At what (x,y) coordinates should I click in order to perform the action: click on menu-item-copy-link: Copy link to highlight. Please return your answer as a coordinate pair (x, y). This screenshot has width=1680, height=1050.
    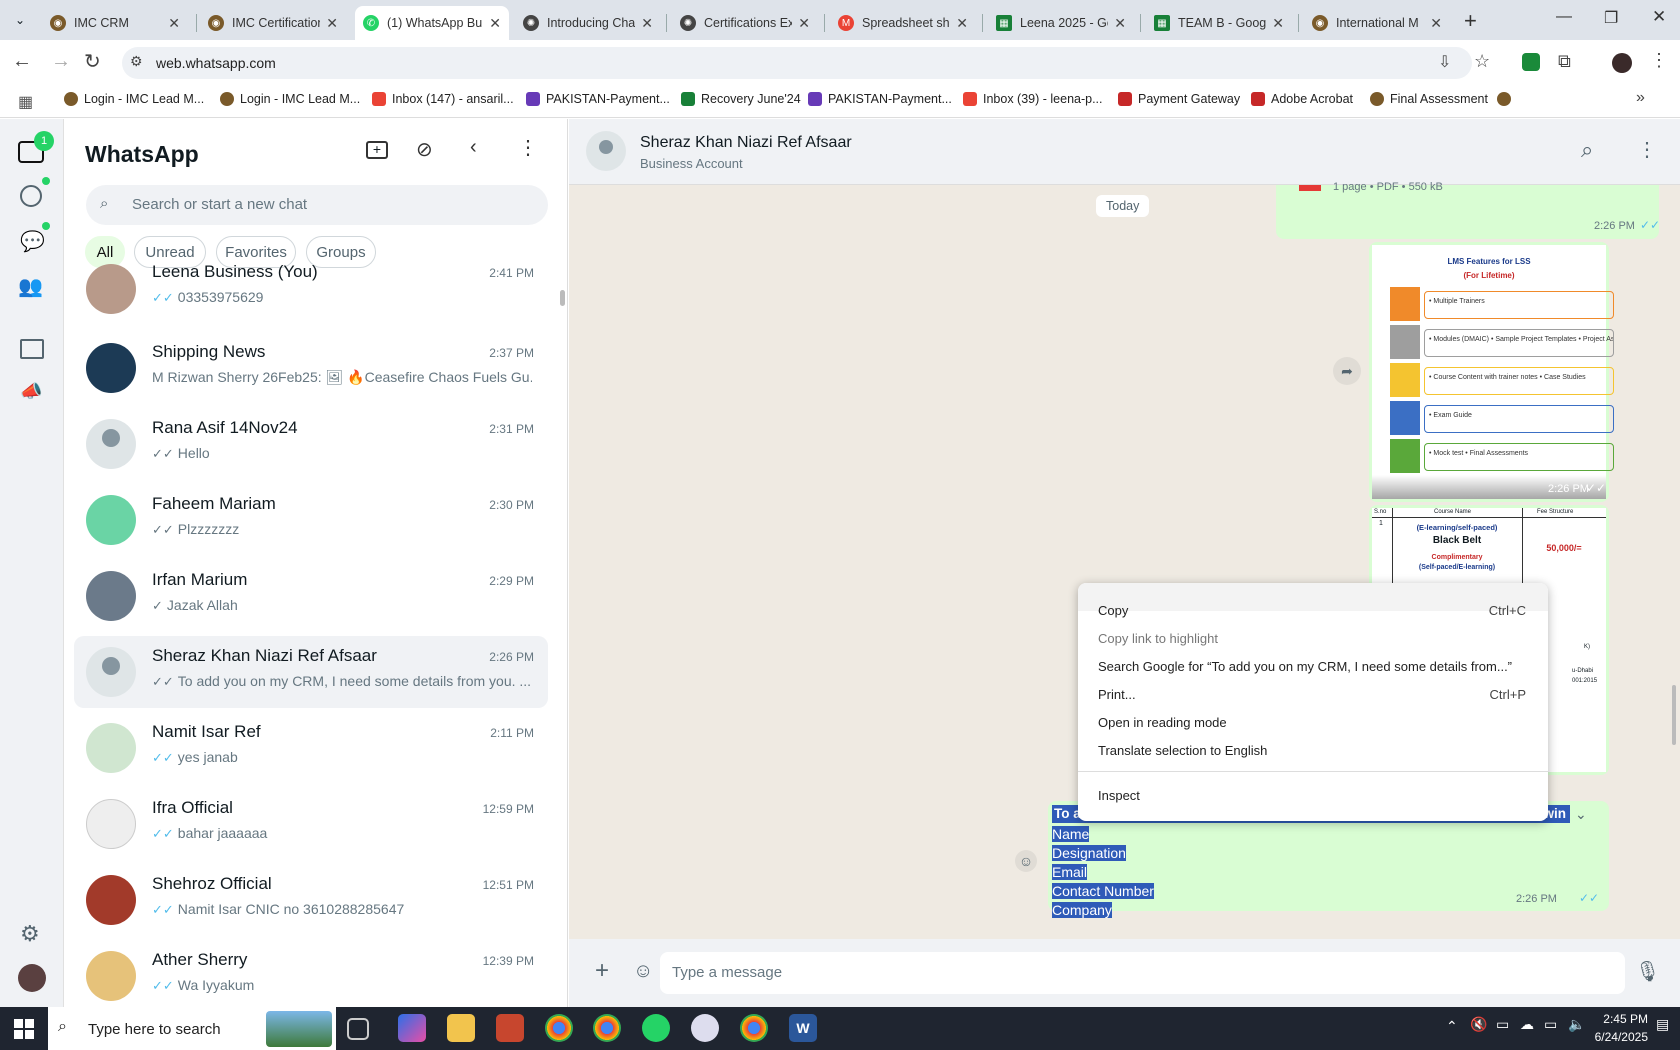
    Looking at the image, I should click on (1158, 638).